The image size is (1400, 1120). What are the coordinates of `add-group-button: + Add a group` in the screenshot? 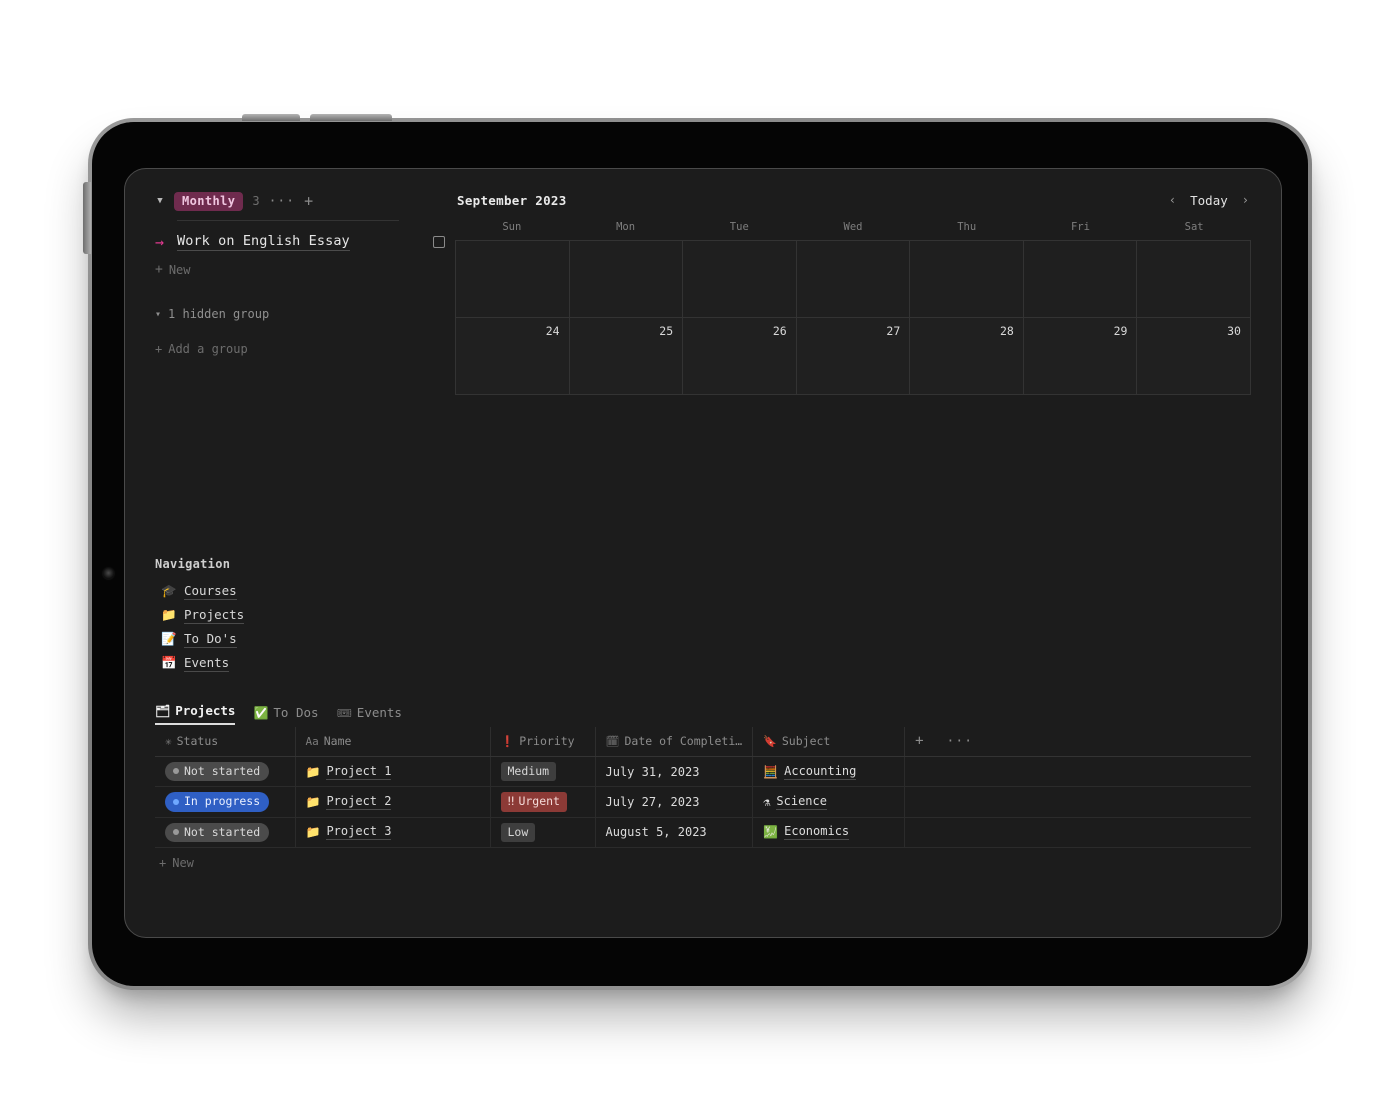 It's located at (300, 349).